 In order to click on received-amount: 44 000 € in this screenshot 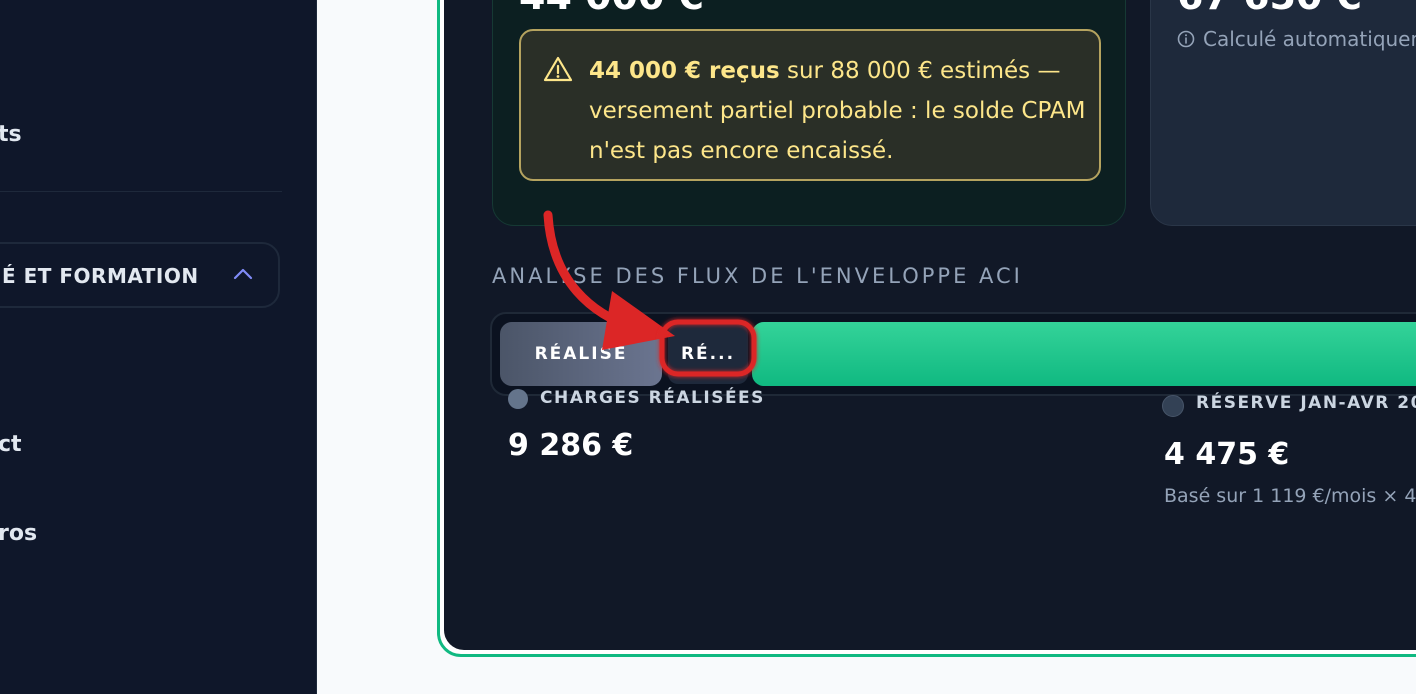, I will do `click(611, 9)`.